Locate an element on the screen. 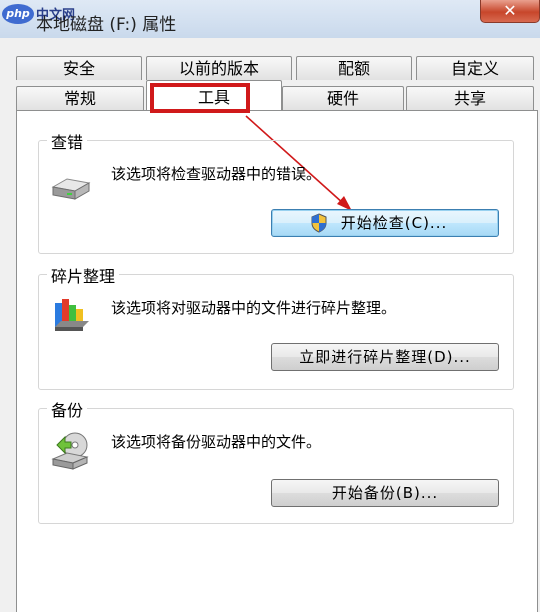 This screenshot has height=612, width=540. shield-icon is located at coordinates (319, 223).